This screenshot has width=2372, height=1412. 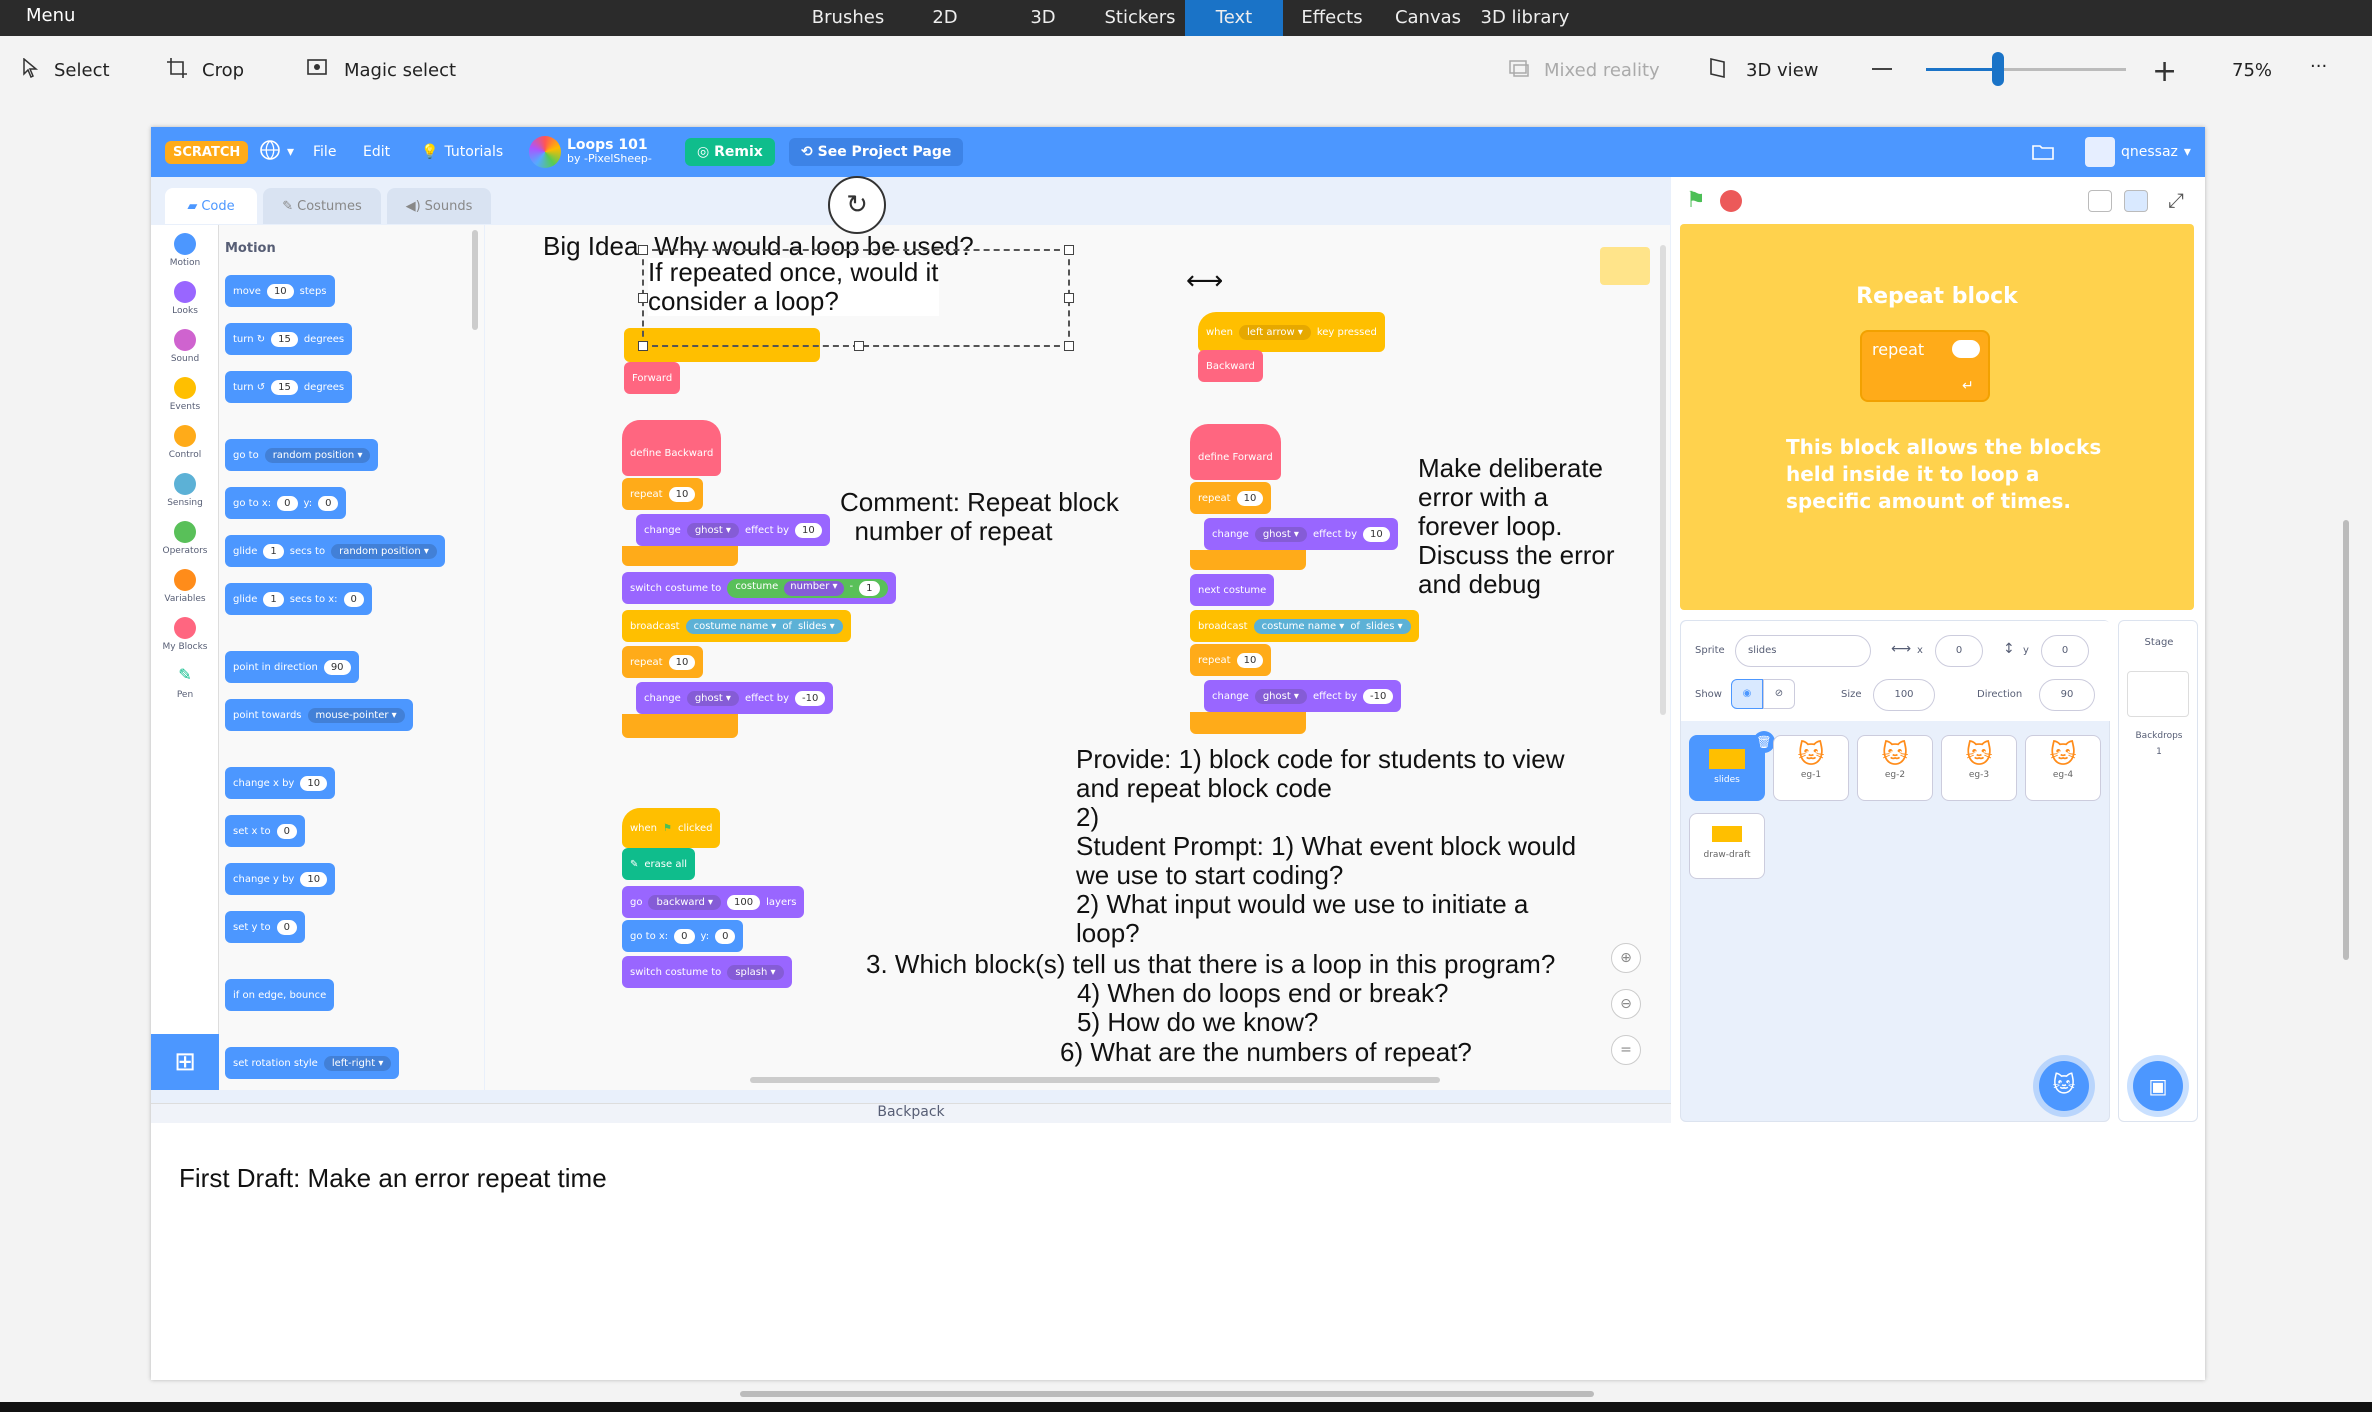 What do you see at coordinates (2158, 1086) in the screenshot?
I see `choose-backdrop-icon: ▣` at bounding box center [2158, 1086].